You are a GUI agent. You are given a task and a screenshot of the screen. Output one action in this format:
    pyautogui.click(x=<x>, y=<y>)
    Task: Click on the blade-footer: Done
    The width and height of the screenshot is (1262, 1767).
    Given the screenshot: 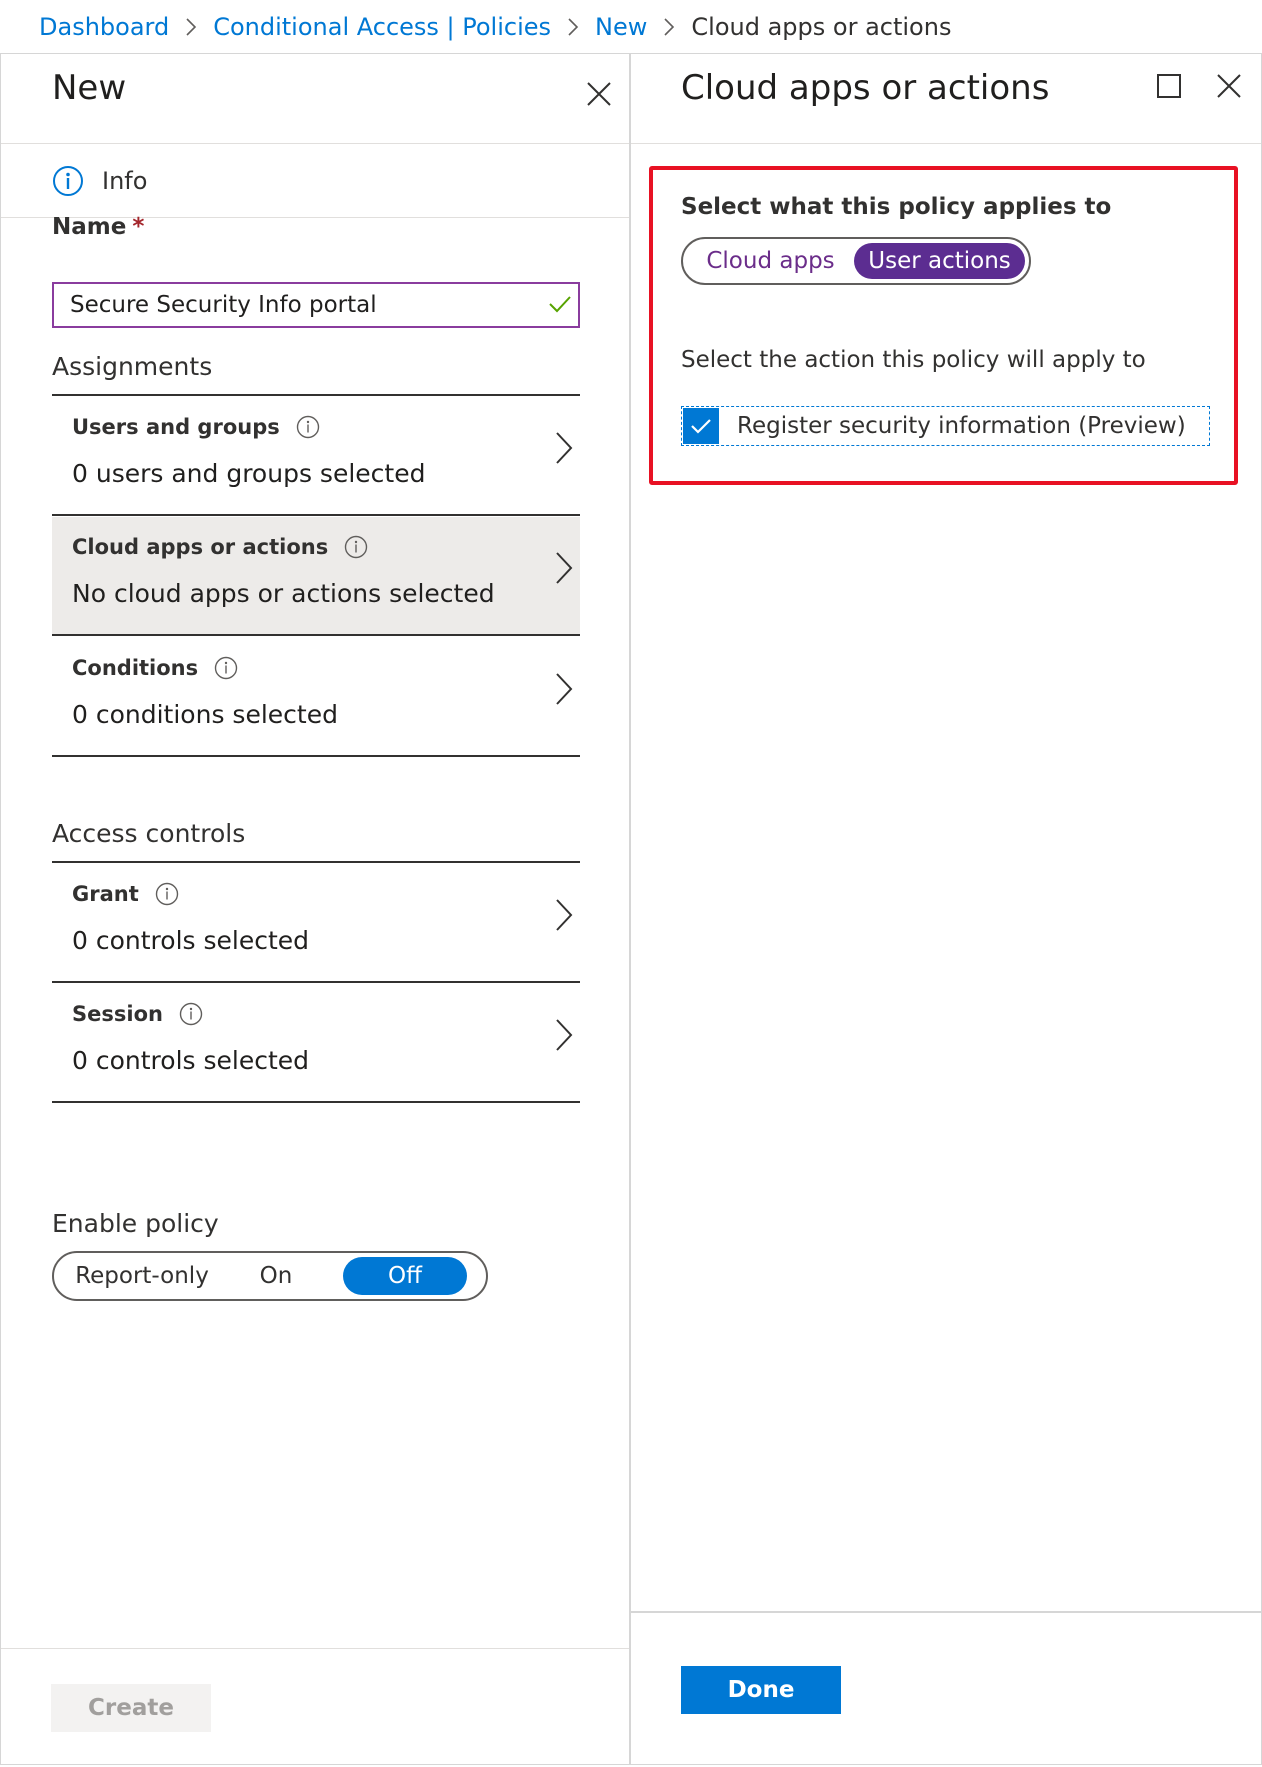 What is the action you would take?
    pyautogui.click(x=946, y=1688)
    